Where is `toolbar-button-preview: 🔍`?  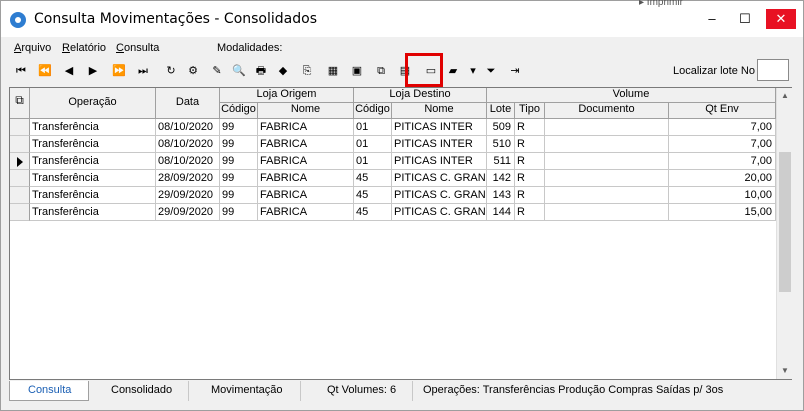 toolbar-button-preview: 🔍 is located at coordinates (239, 71).